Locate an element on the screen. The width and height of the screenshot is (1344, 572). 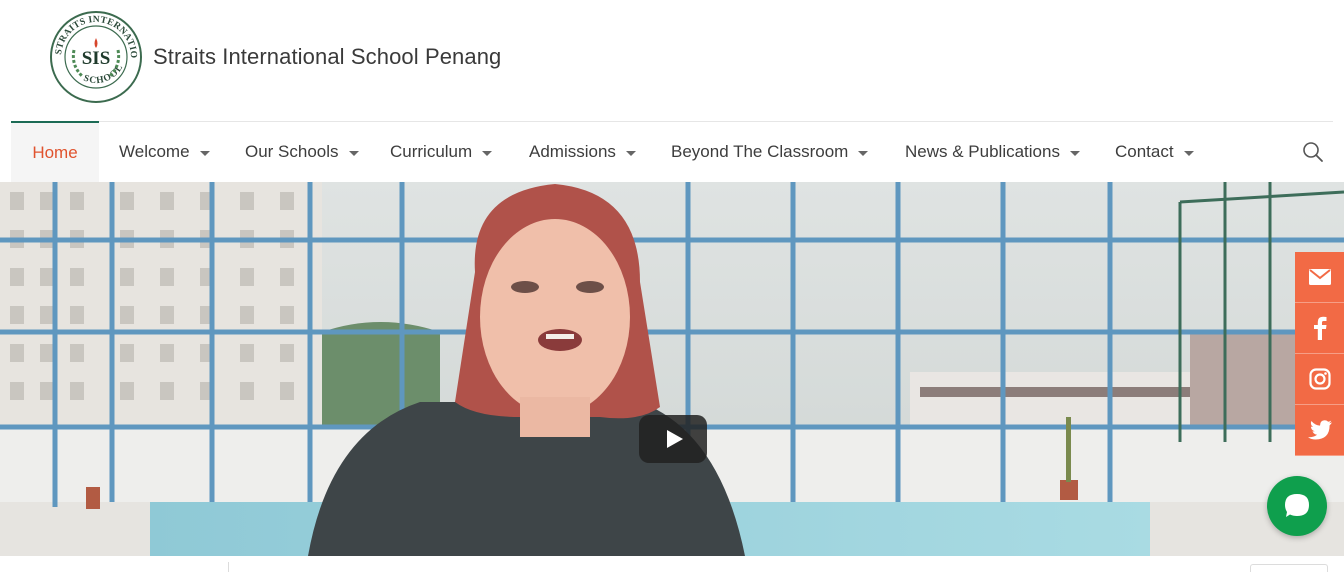
nav-item-our-schools: Our Schools is located at coordinates (302, 152).